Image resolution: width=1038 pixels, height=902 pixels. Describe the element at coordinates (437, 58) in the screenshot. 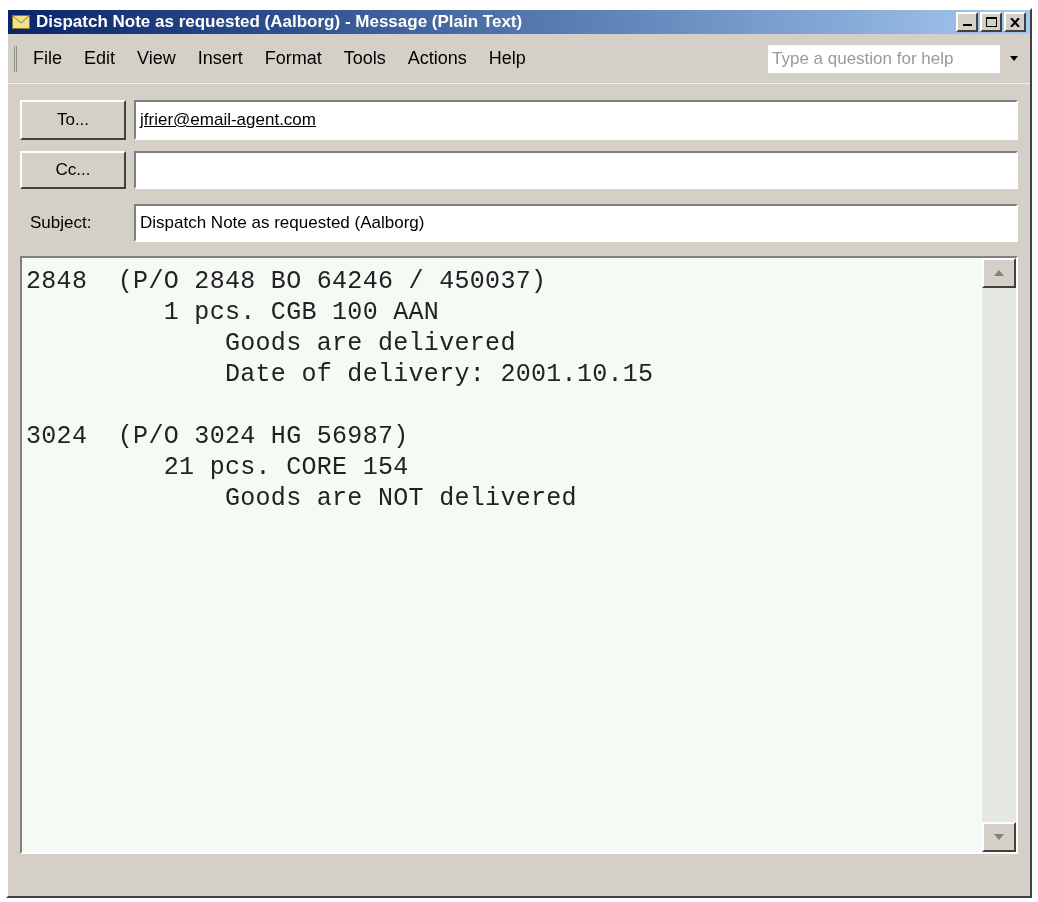

I see `menu-item: Actions` at that location.